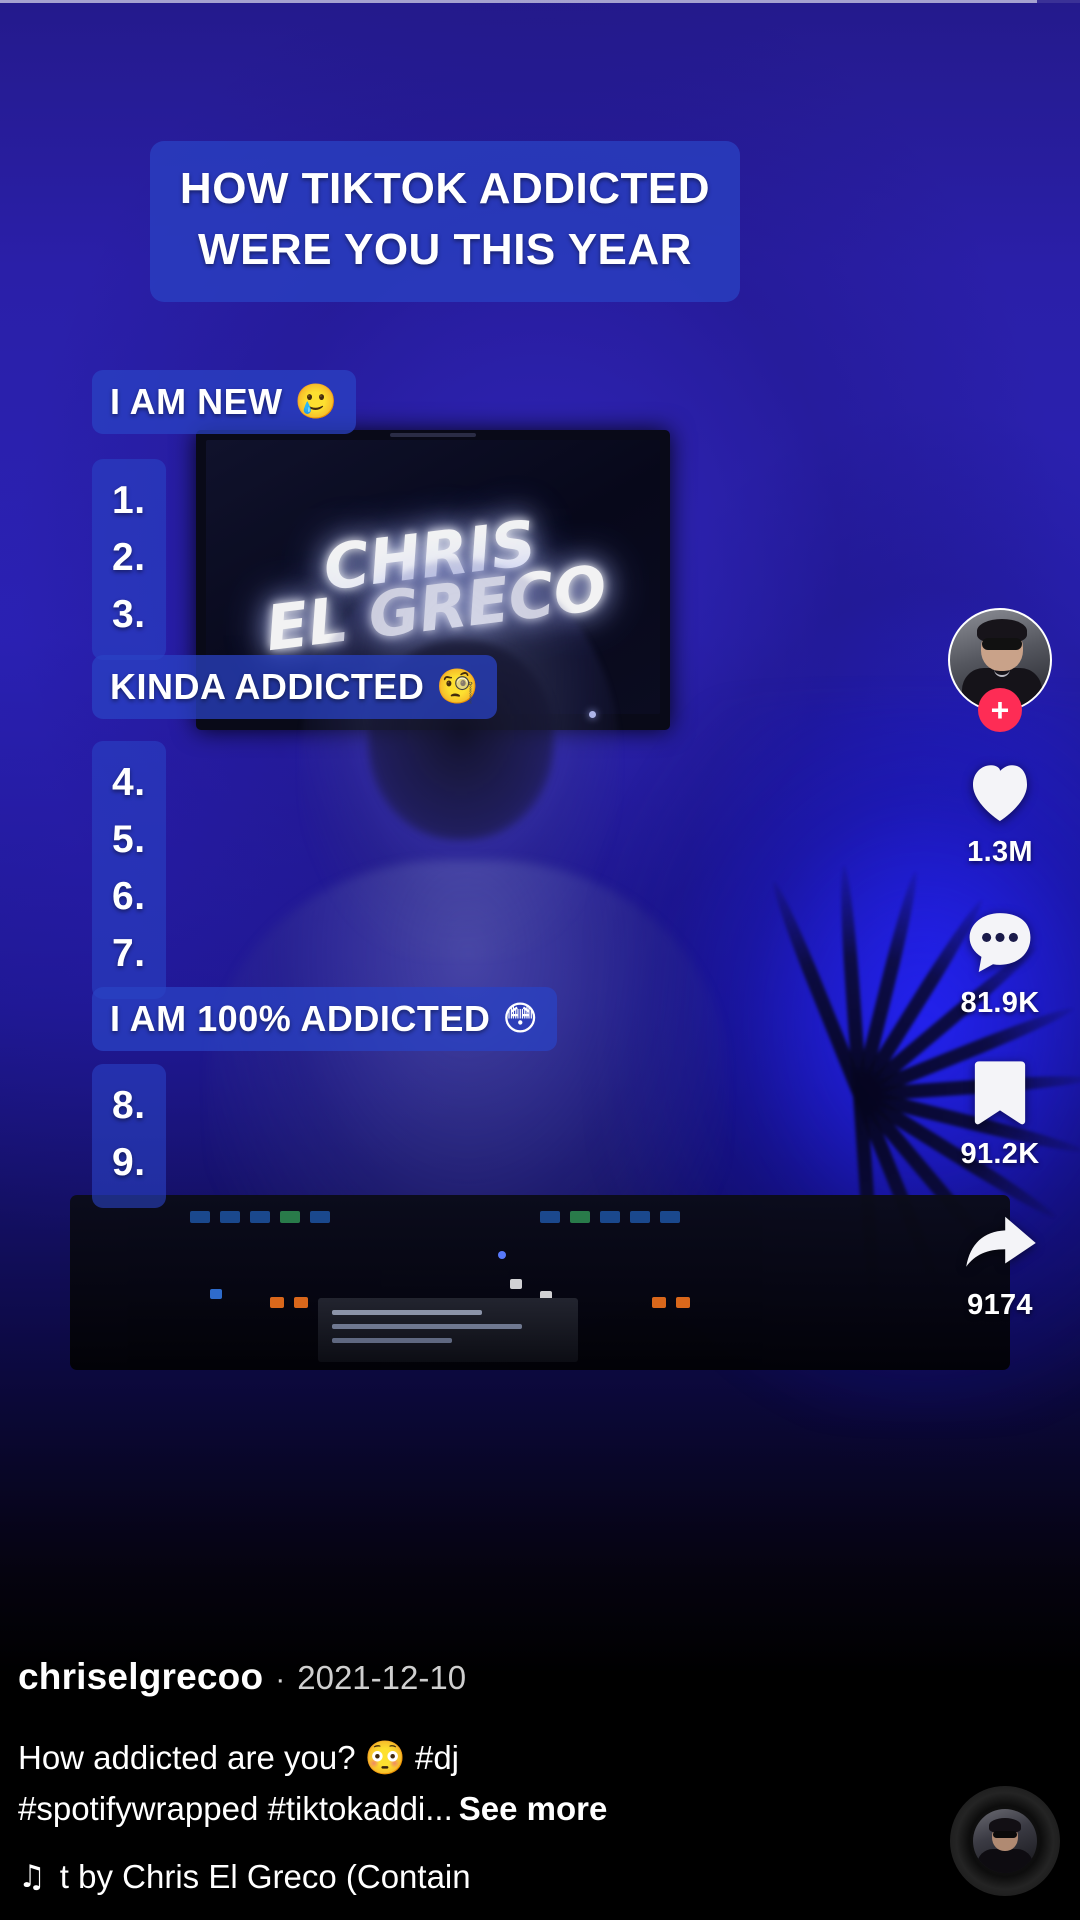 Image resolution: width=1080 pixels, height=1920 pixels. Describe the element at coordinates (265, 1877) in the screenshot. I see `music-title: t by Chris El Greco (Contain` at that location.